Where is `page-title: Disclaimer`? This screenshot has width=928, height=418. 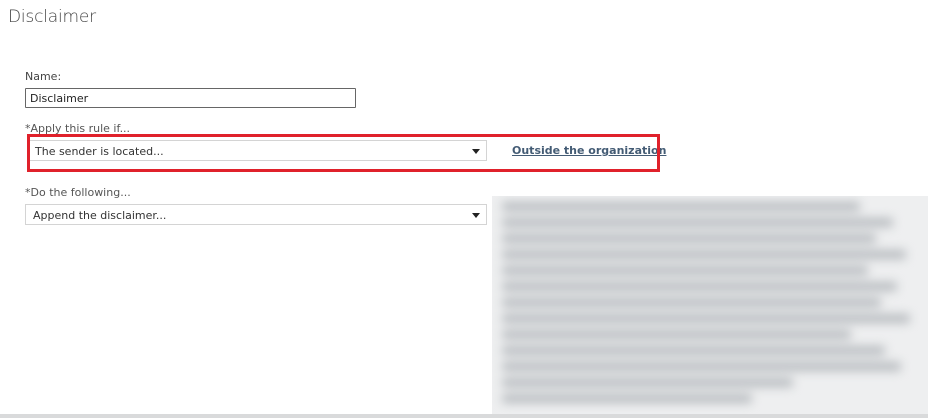 page-title: Disclaimer is located at coordinates (52, 17).